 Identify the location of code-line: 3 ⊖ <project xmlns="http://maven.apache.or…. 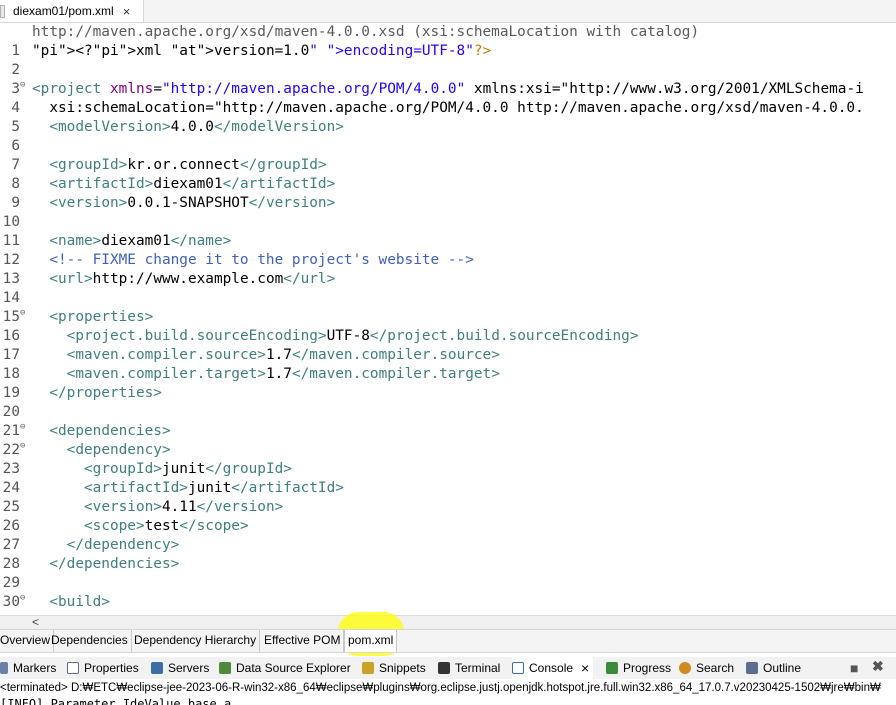
(448, 89).